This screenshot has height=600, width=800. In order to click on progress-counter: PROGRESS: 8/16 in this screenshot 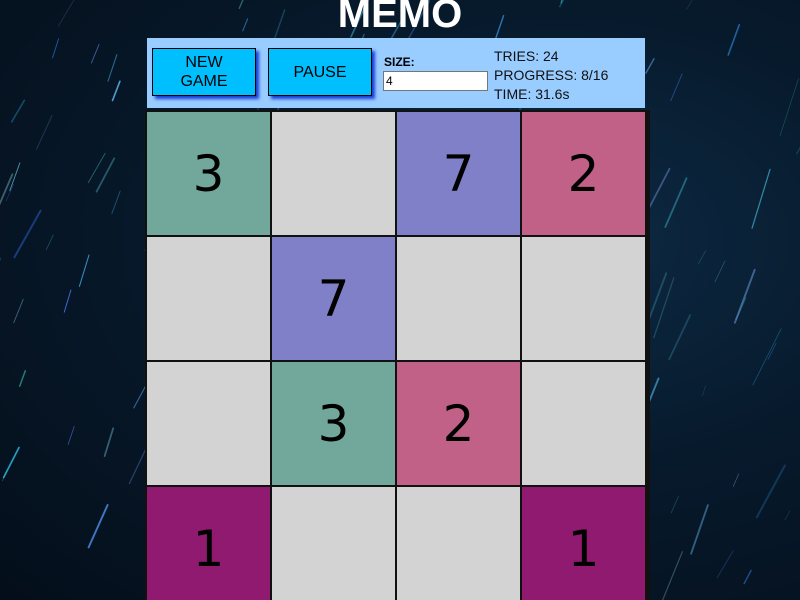, I will do `click(551, 75)`.